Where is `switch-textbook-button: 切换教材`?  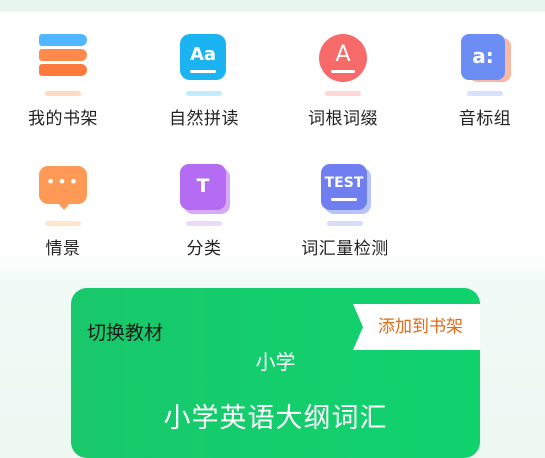
switch-textbook-button: 切换教材 is located at coordinates (125, 331).